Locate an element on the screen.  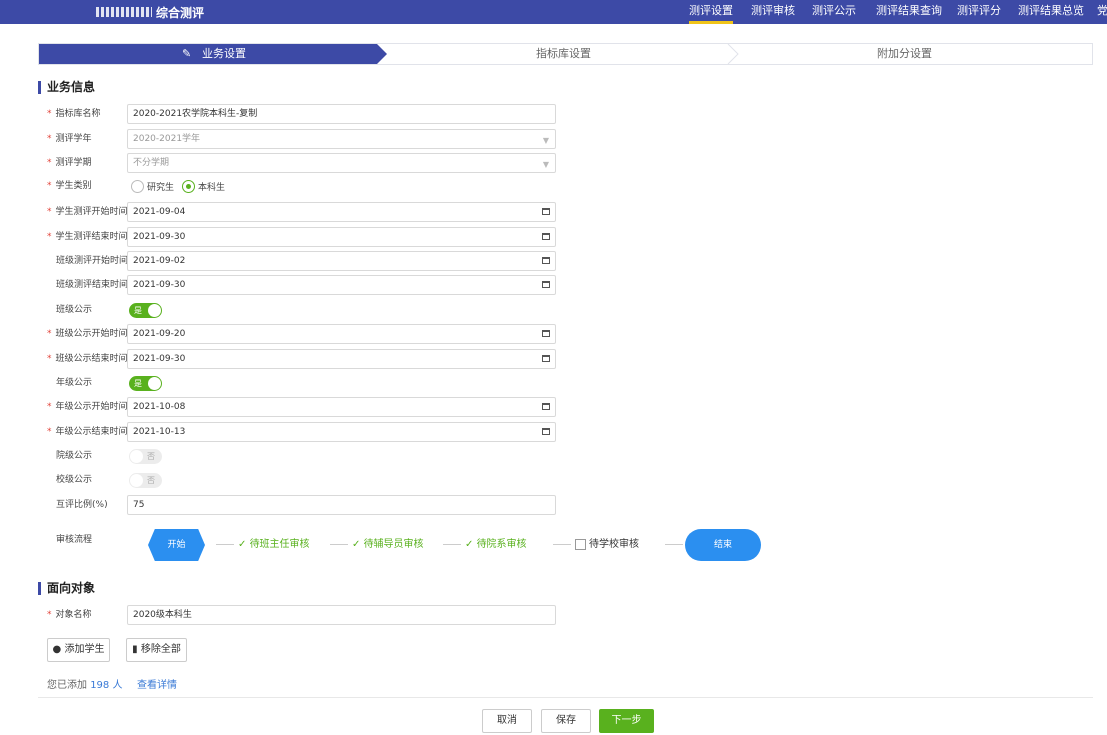
label-grade-public: 年级公示 is located at coordinates (74, 383).